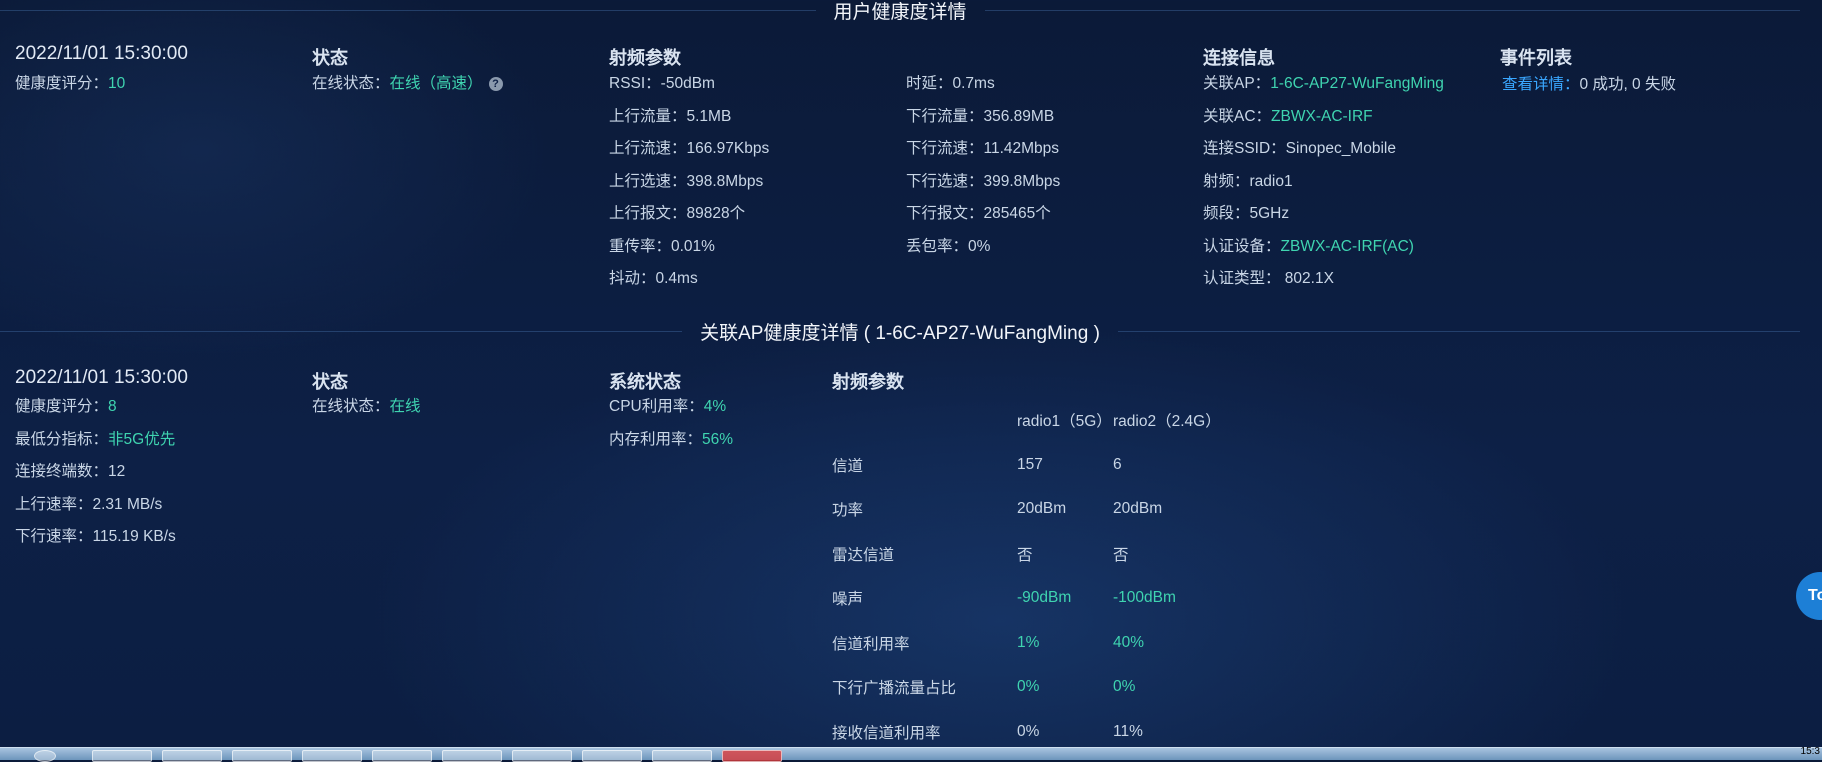 Image resolution: width=1822 pixels, height=762 pixels. I want to click on user-health-title-bar: 用户健康度详情, so click(900, 12).